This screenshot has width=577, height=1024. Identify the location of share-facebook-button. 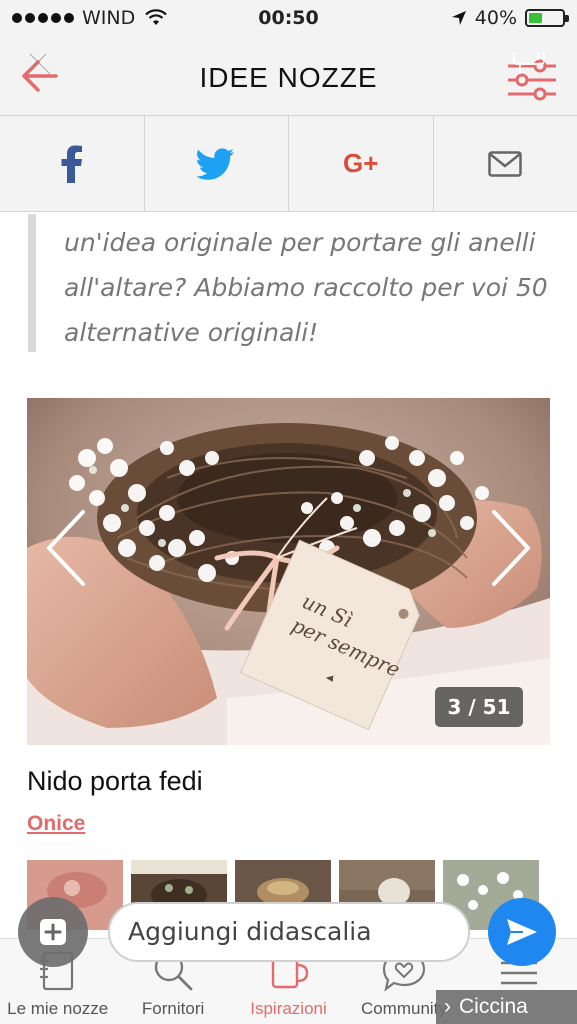
(72, 163).